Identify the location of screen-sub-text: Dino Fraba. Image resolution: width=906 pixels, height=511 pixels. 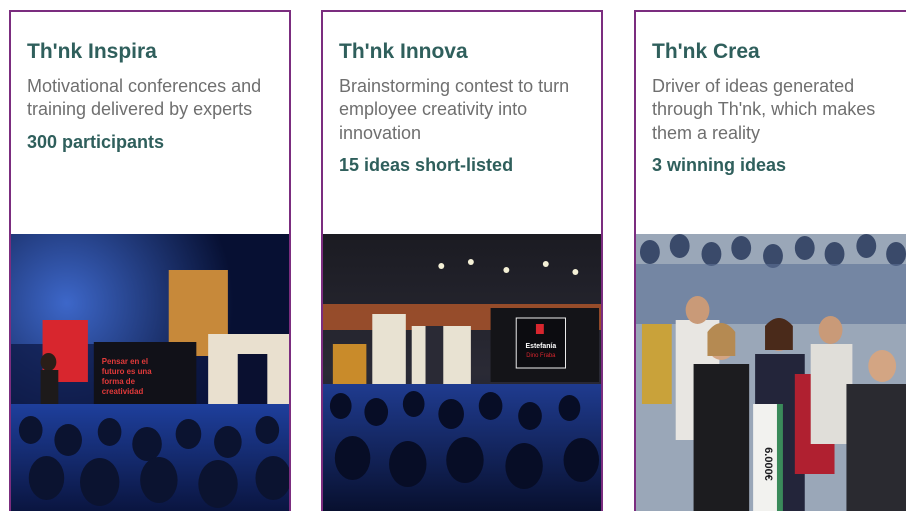
(541, 356).